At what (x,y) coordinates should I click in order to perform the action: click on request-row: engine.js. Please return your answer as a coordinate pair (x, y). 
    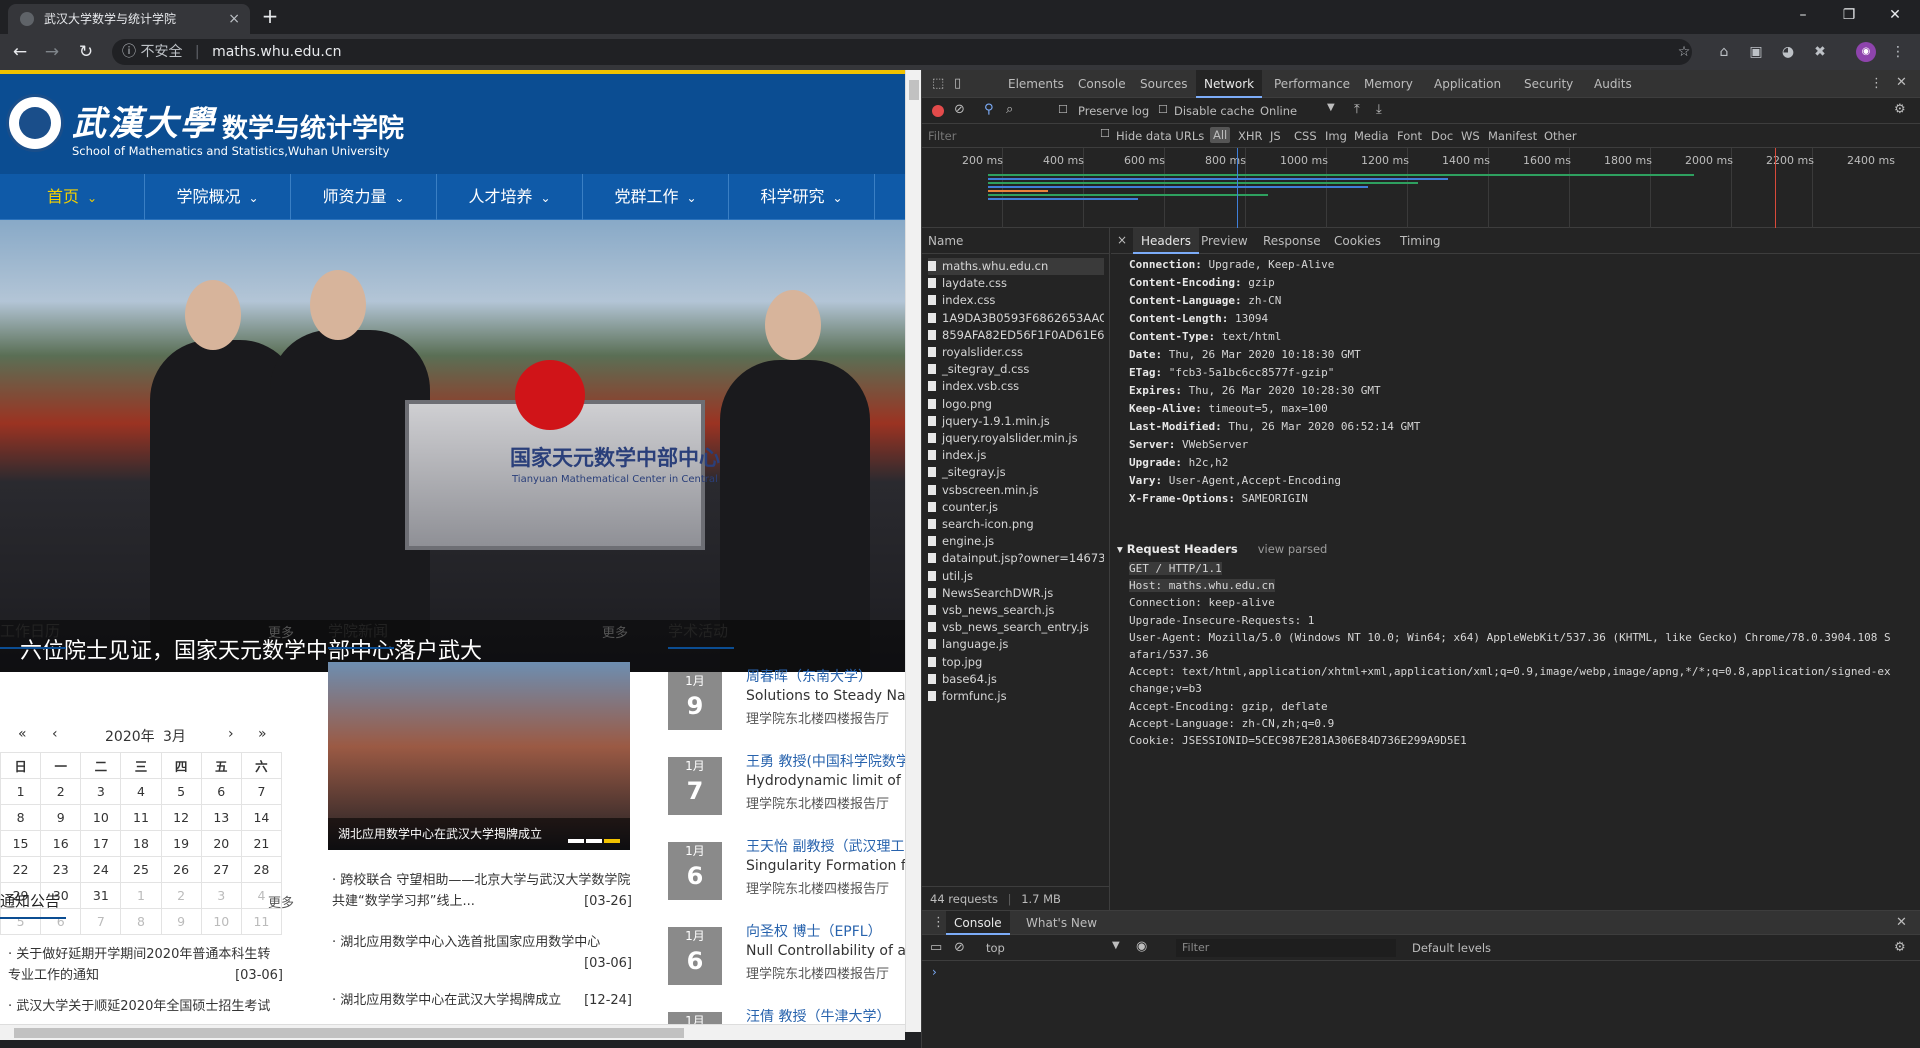
    Looking at the image, I should click on (1016, 541).